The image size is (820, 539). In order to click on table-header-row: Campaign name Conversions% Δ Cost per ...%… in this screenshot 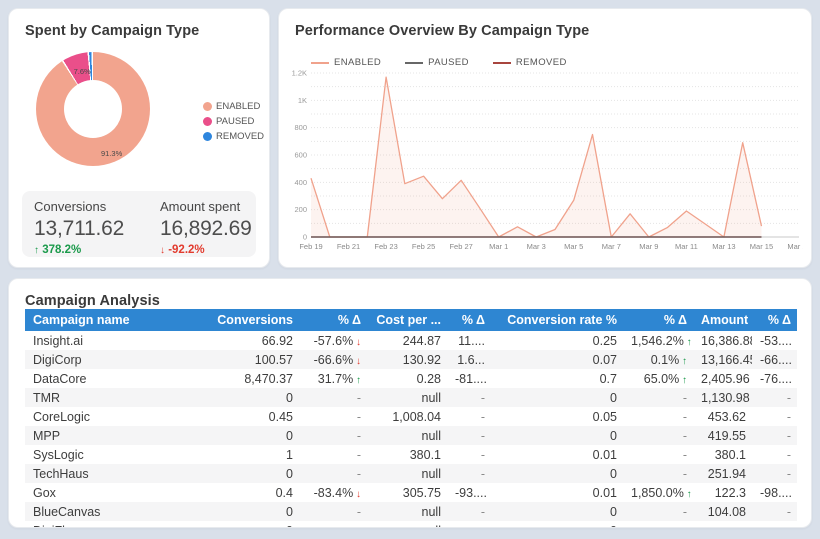, I will do `click(411, 320)`.